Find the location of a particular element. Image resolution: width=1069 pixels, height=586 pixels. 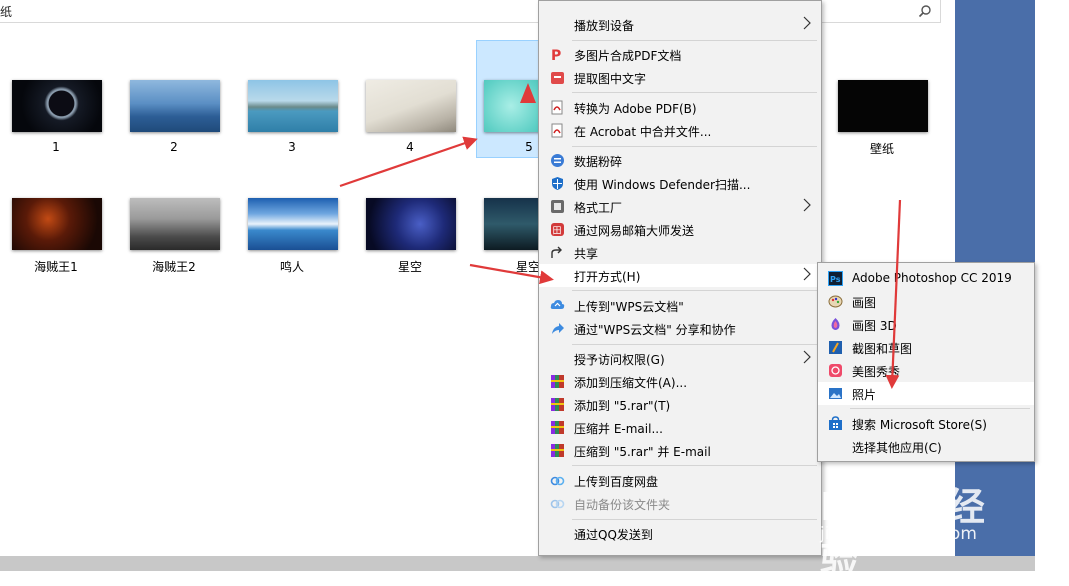

menu-item-open-with: 打开方式(H) is located at coordinates (680, 275).